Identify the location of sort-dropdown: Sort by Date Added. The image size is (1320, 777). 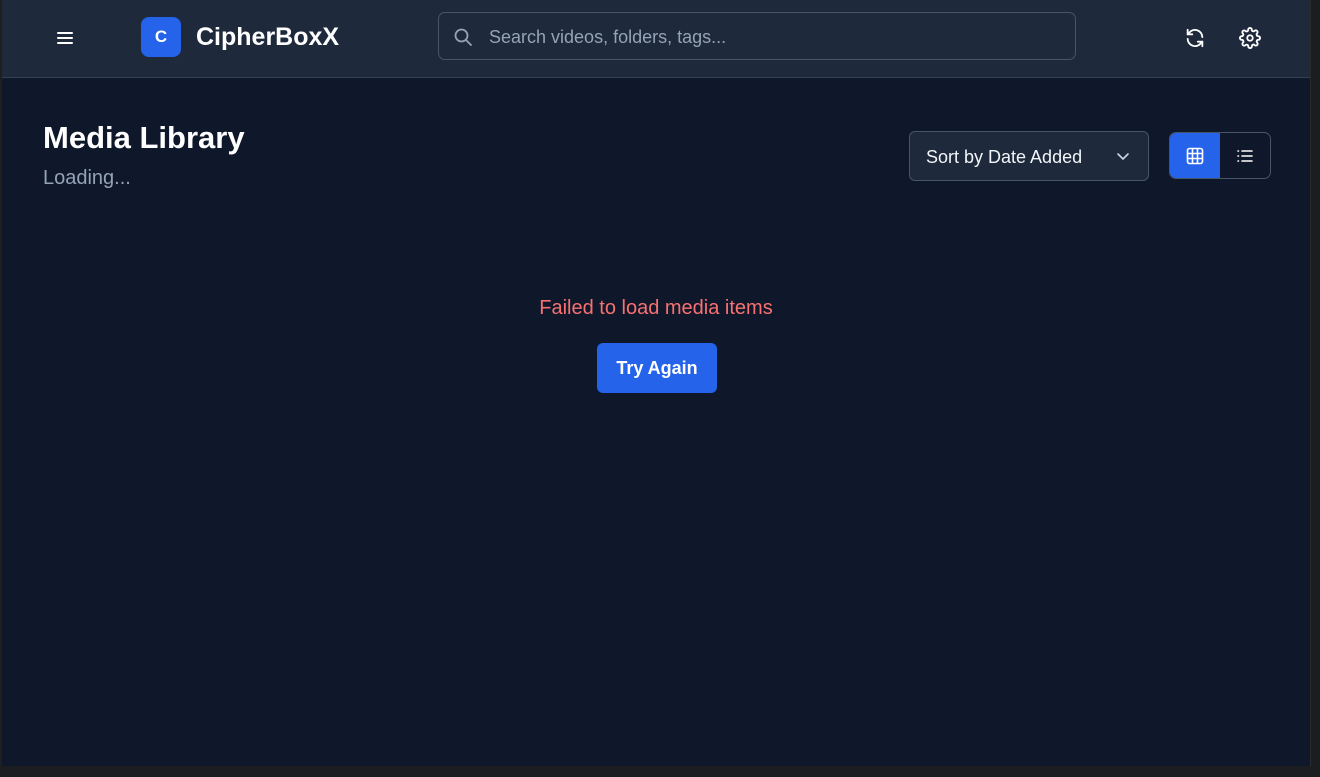
(1029, 156).